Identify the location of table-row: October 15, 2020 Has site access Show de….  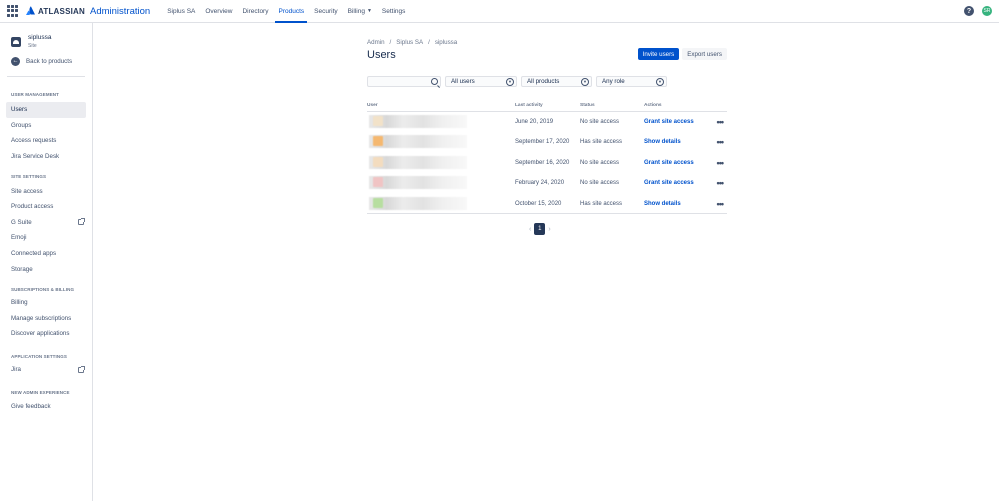
(547, 204).